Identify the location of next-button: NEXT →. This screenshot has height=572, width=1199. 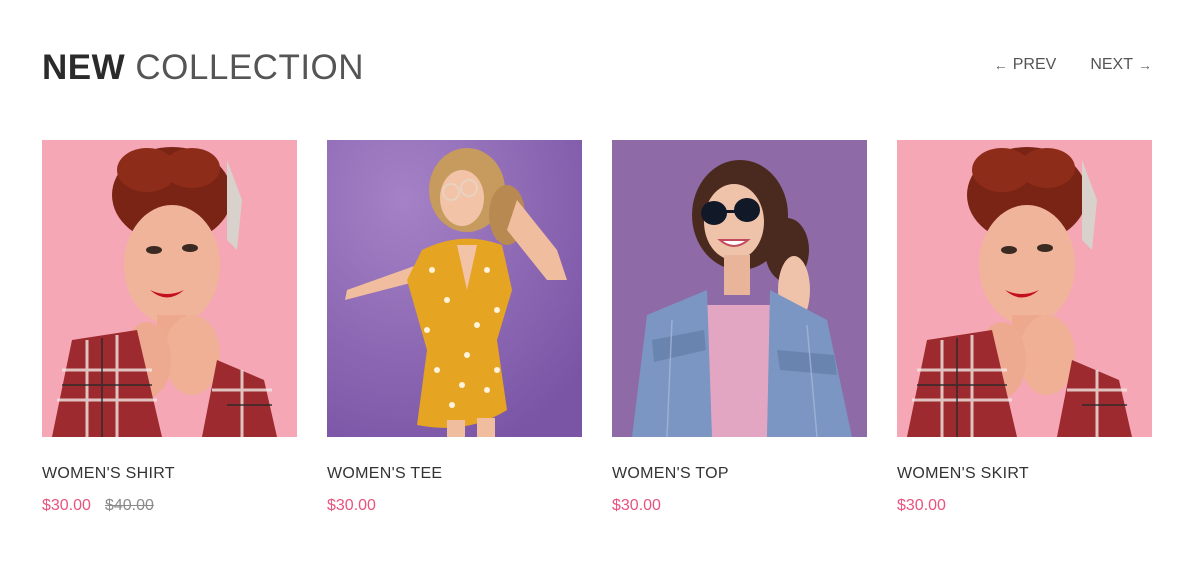
(1121, 65).